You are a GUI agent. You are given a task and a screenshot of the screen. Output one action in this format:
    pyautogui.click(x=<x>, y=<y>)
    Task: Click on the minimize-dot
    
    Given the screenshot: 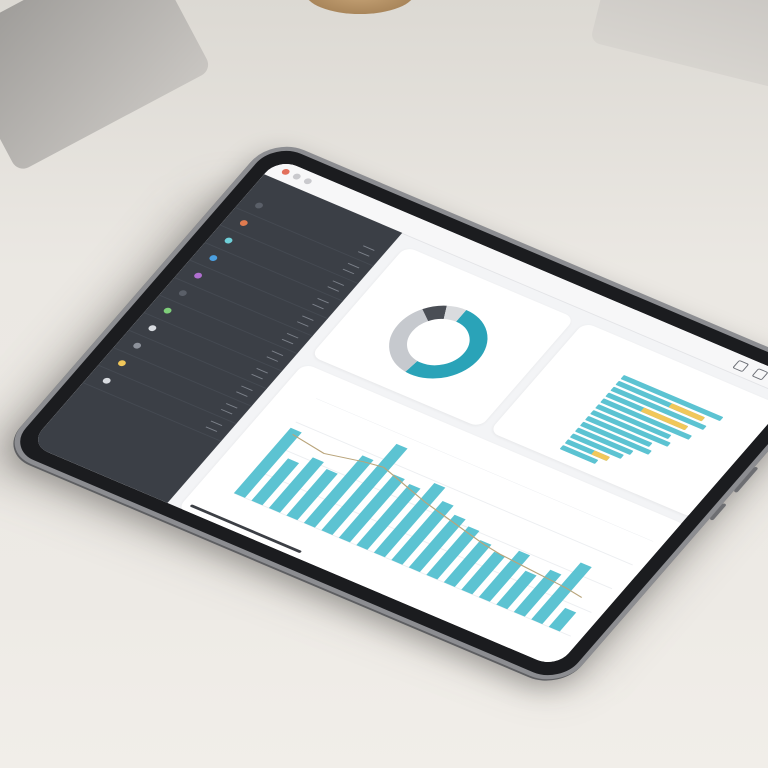 What is the action you would take?
    pyautogui.click(x=297, y=176)
    